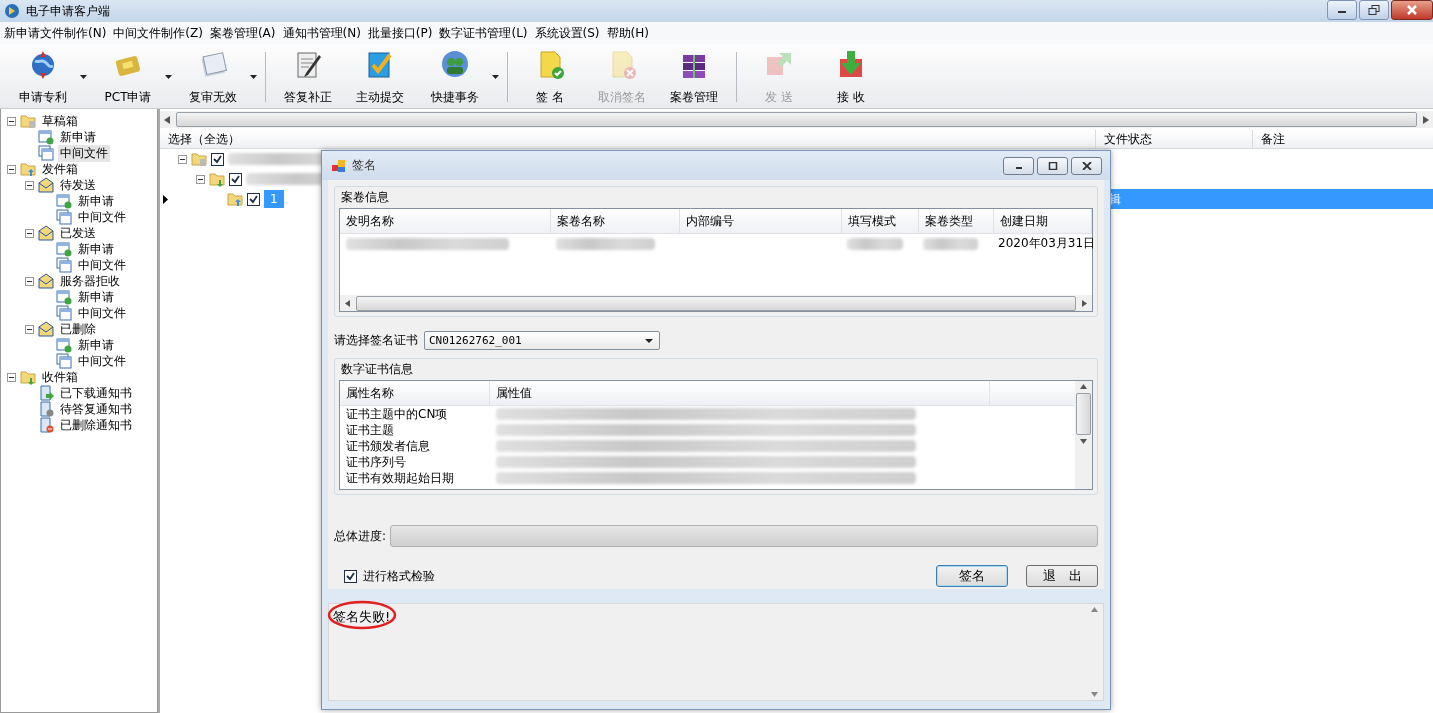  Describe the element at coordinates (761, 221) in the screenshot. I see `column-header: 内部编号` at that location.